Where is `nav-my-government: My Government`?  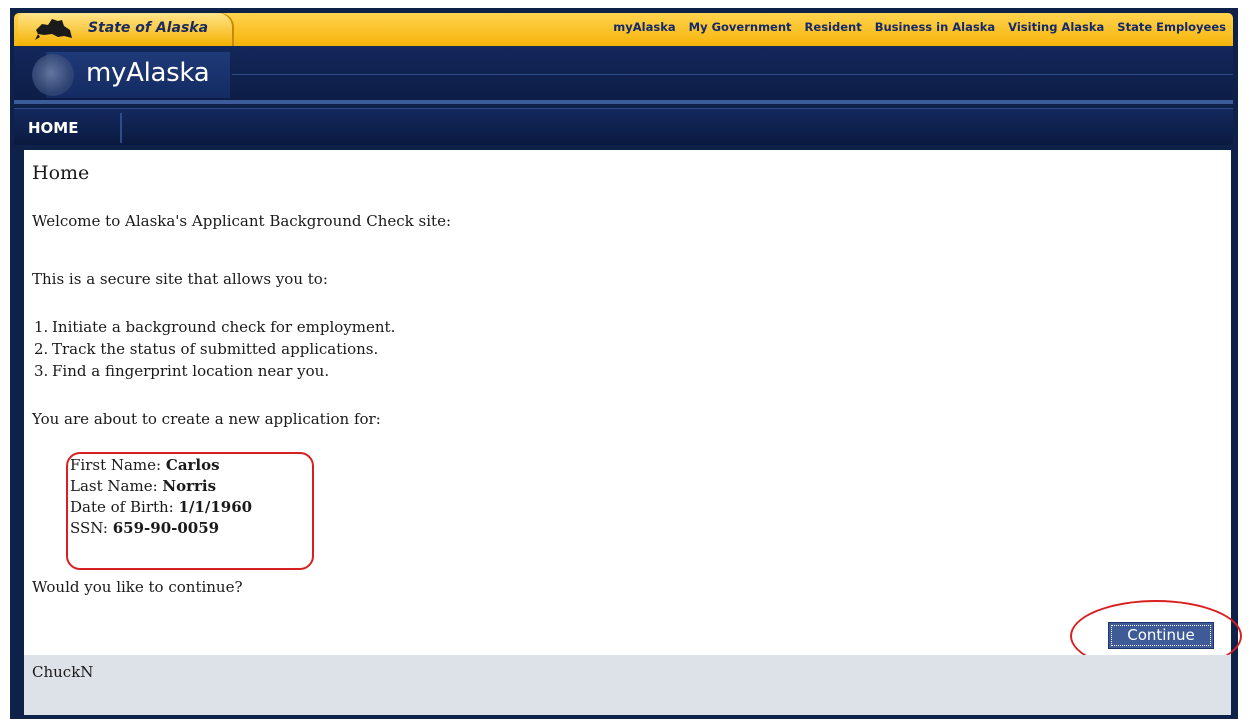 nav-my-government: My Government is located at coordinates (740, 27).